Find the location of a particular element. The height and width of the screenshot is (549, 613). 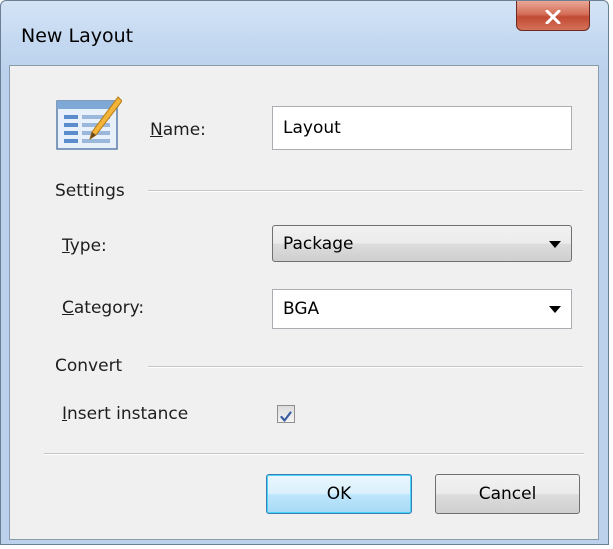

type-label: Type: is located at coordinates (84, 246).